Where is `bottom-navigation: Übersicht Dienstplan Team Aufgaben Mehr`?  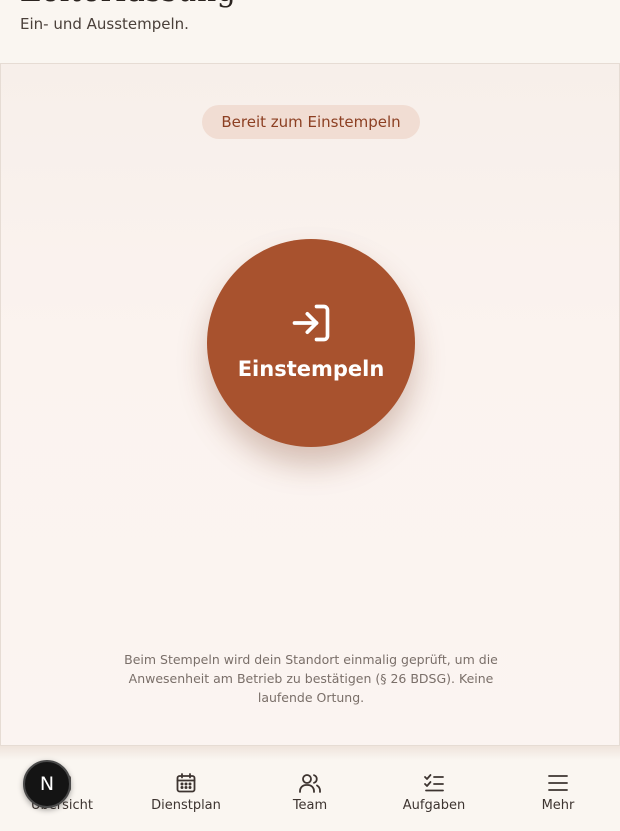
bottom-navigation: Übersicht Dienstplan Team Aufgaben Mehr is located at coordinates (310, 795).